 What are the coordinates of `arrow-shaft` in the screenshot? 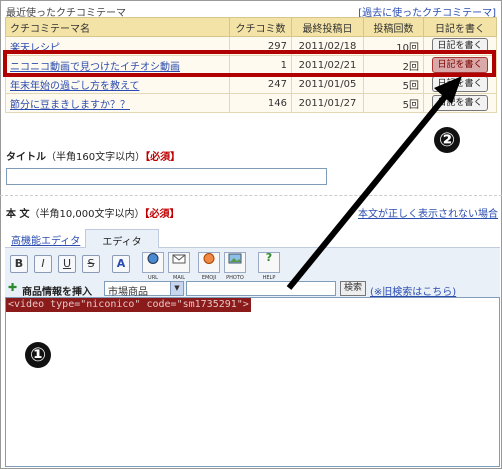 It's located at (368, 190).